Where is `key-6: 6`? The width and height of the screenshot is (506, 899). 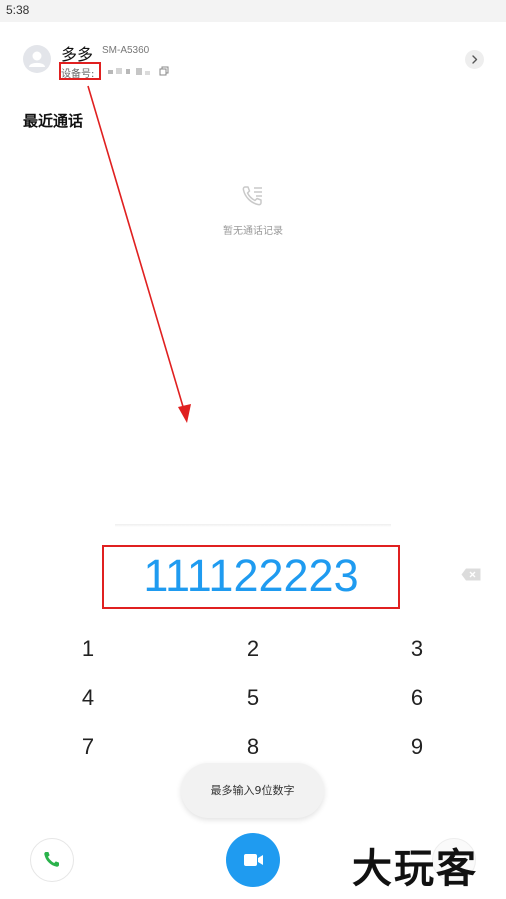 key-6: 6 is located at coordinates (417, 698).